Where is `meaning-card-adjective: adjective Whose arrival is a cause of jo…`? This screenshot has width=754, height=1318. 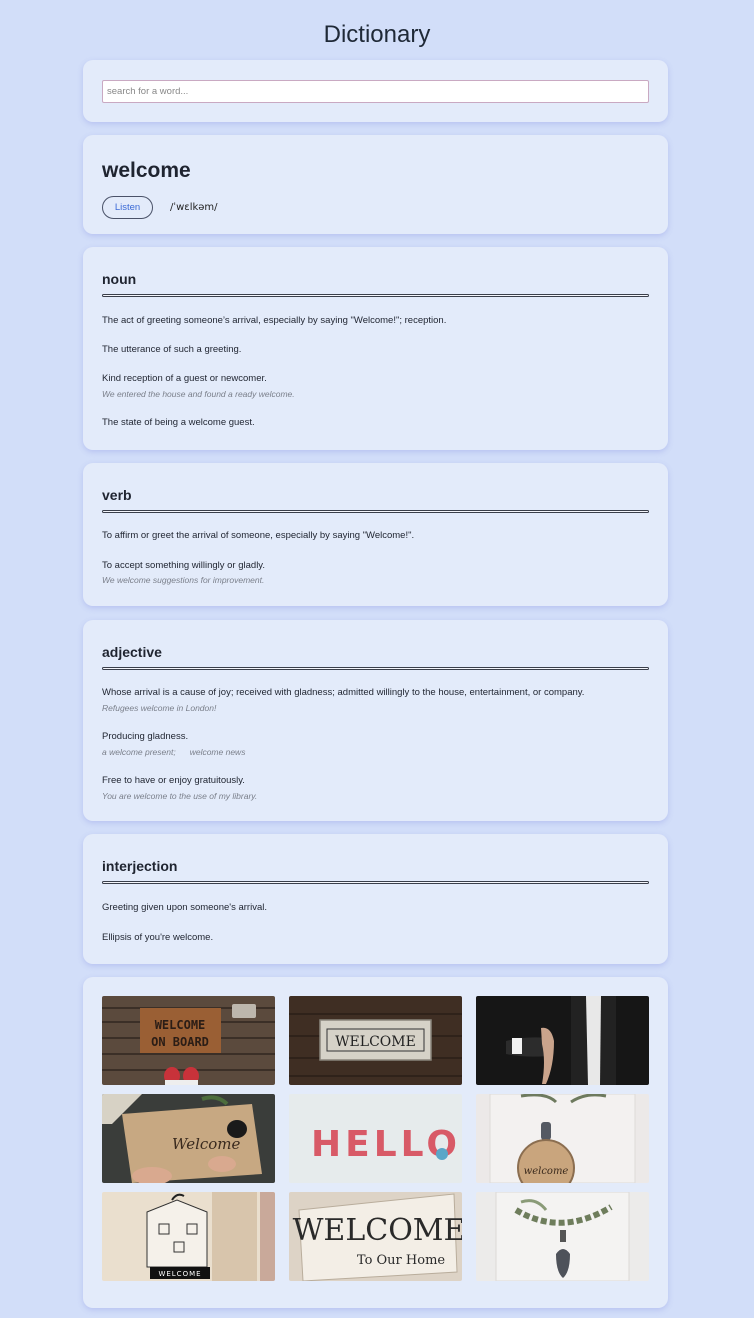
meaning-card-adjective: adjective Whose arrival is a cause of jo… is located at coordinates (375, 720).